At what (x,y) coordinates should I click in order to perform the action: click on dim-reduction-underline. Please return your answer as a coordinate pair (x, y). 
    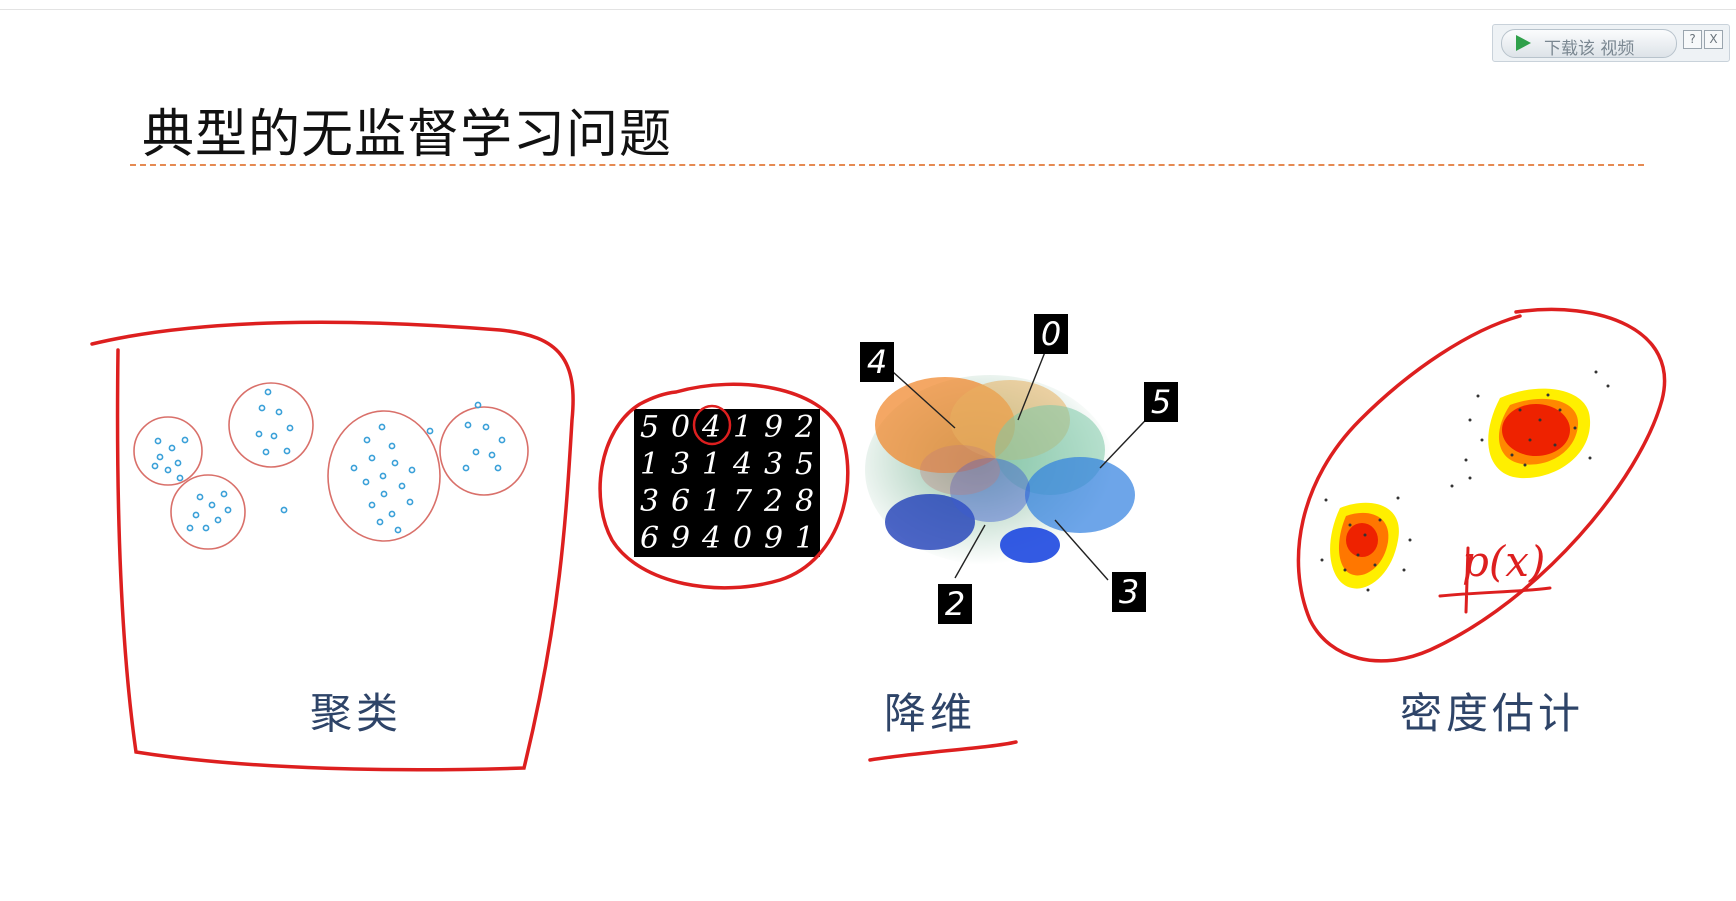
    Looking at the image, I should click on (943, 751).